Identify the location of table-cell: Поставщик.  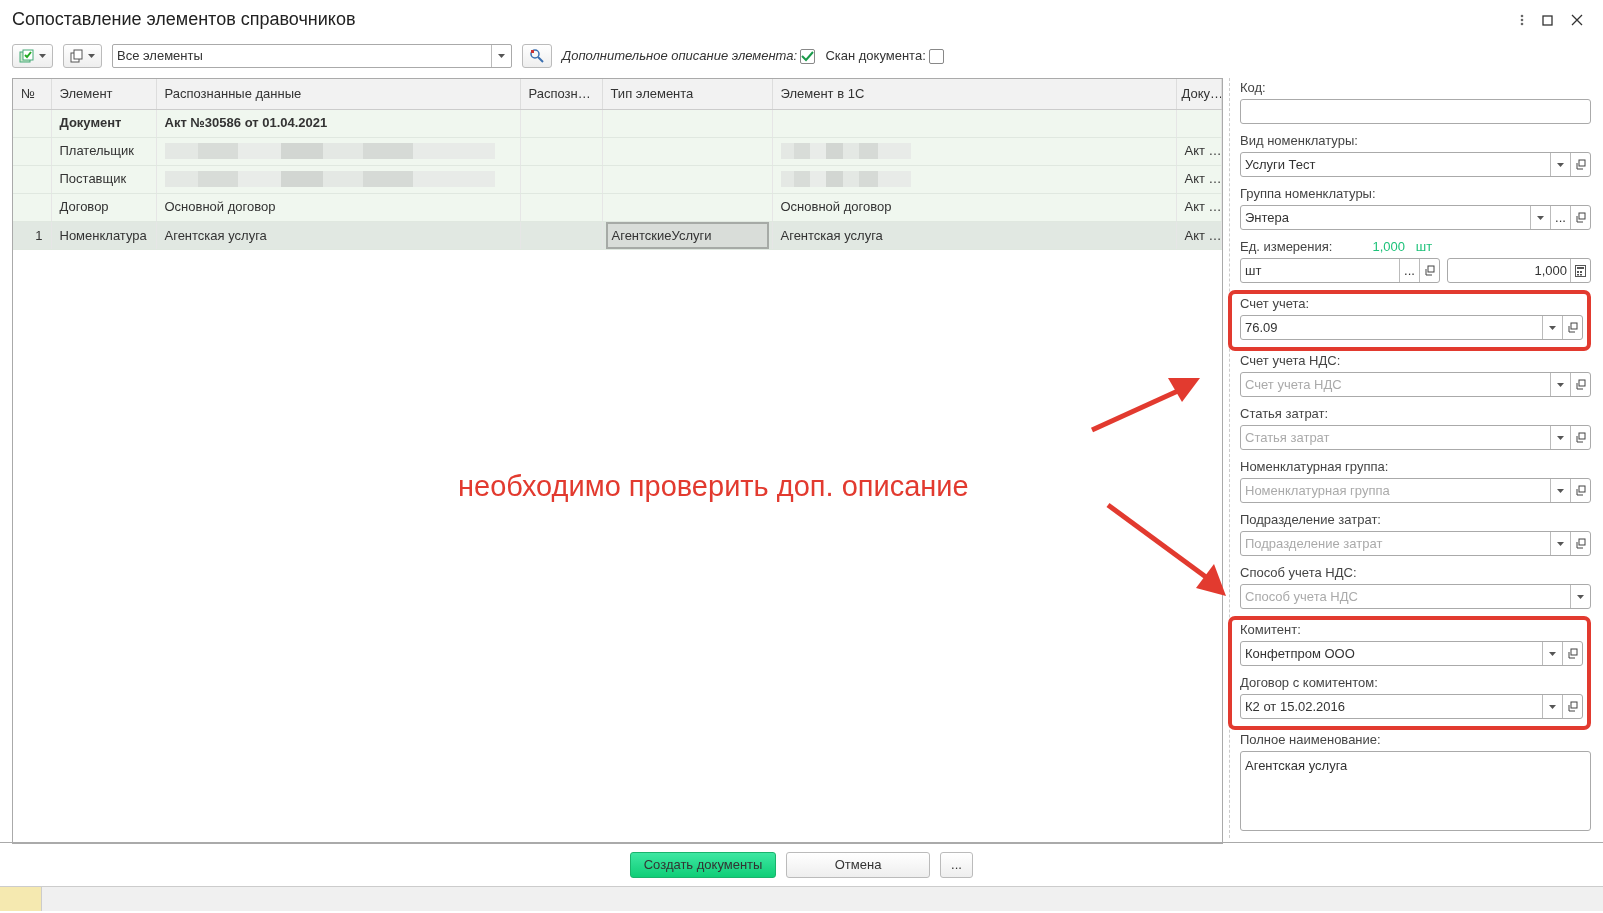
(93, 179).